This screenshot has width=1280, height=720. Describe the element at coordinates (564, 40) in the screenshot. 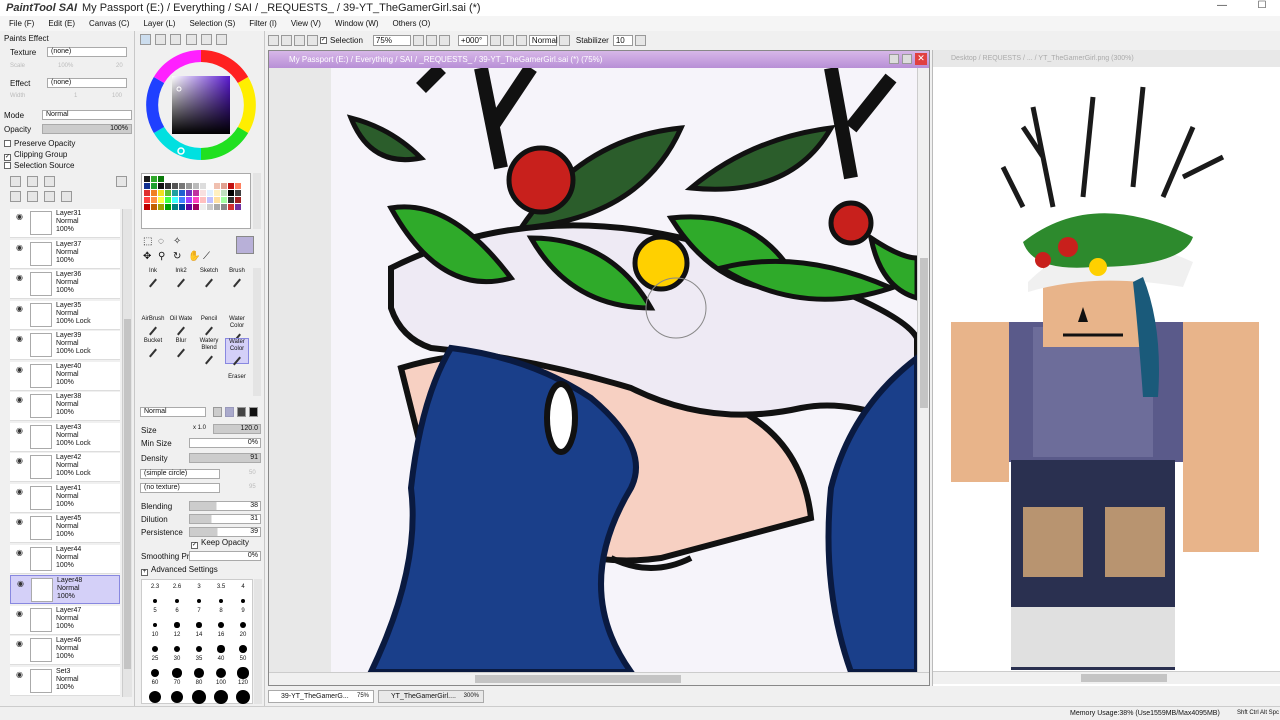

I see `flip-icon` at that location.